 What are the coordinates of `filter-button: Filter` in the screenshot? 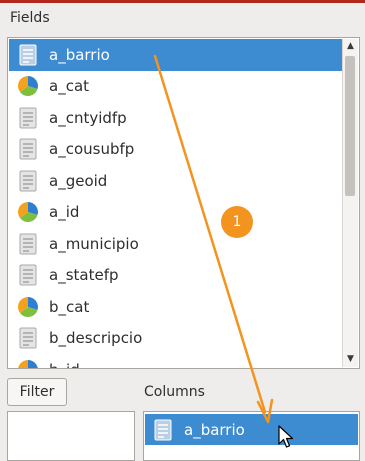 It's located at (37, 392).